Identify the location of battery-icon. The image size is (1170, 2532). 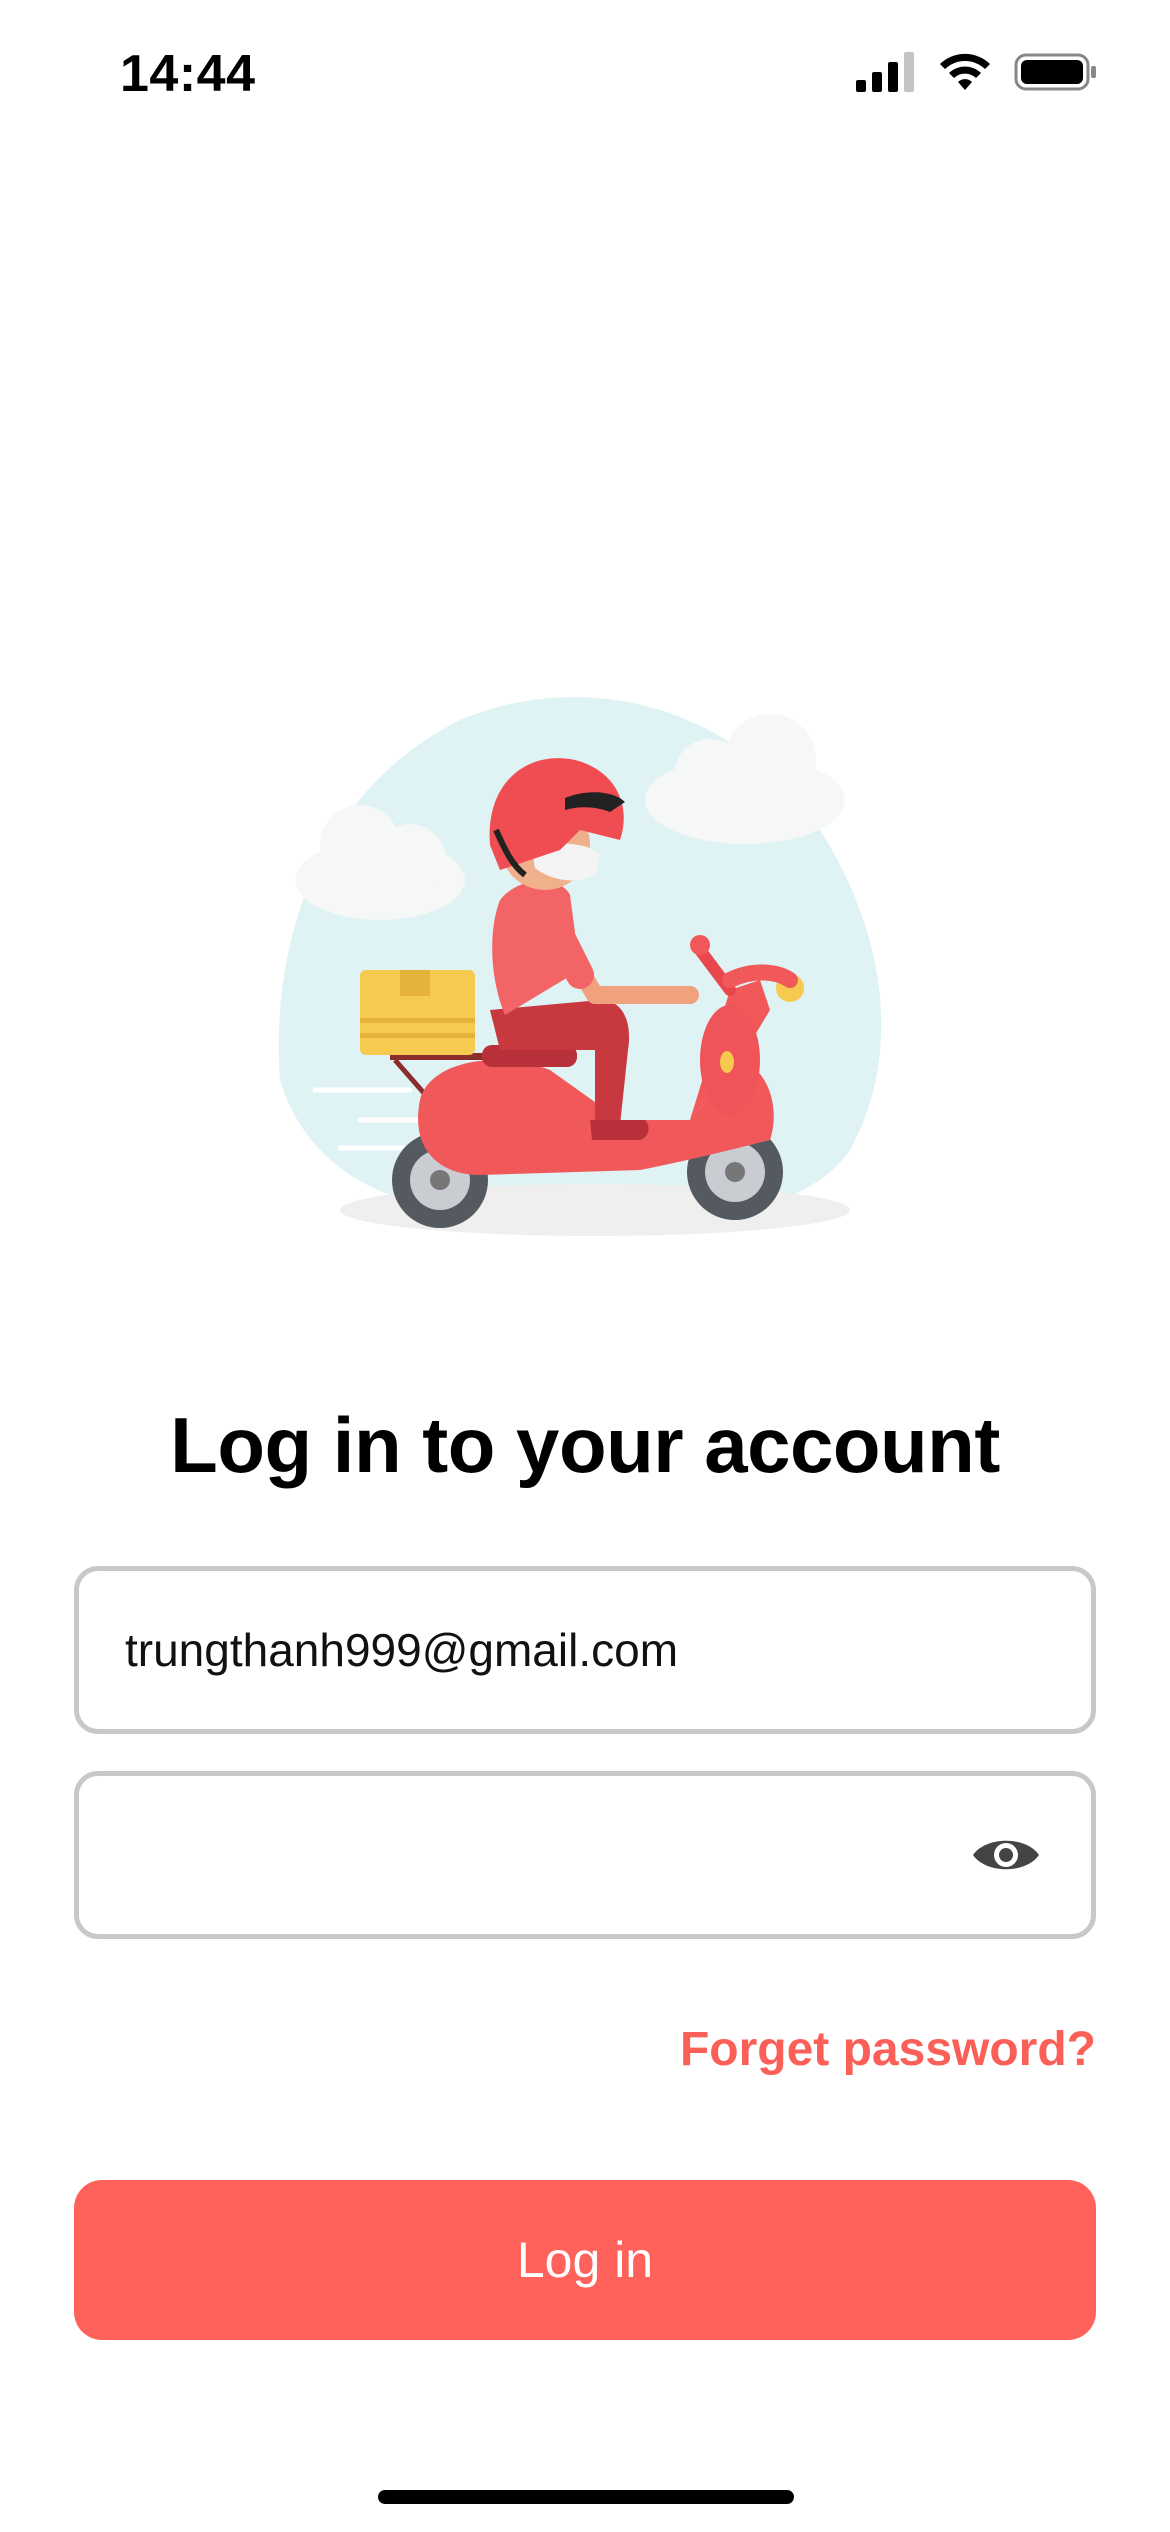
(1055, 72).